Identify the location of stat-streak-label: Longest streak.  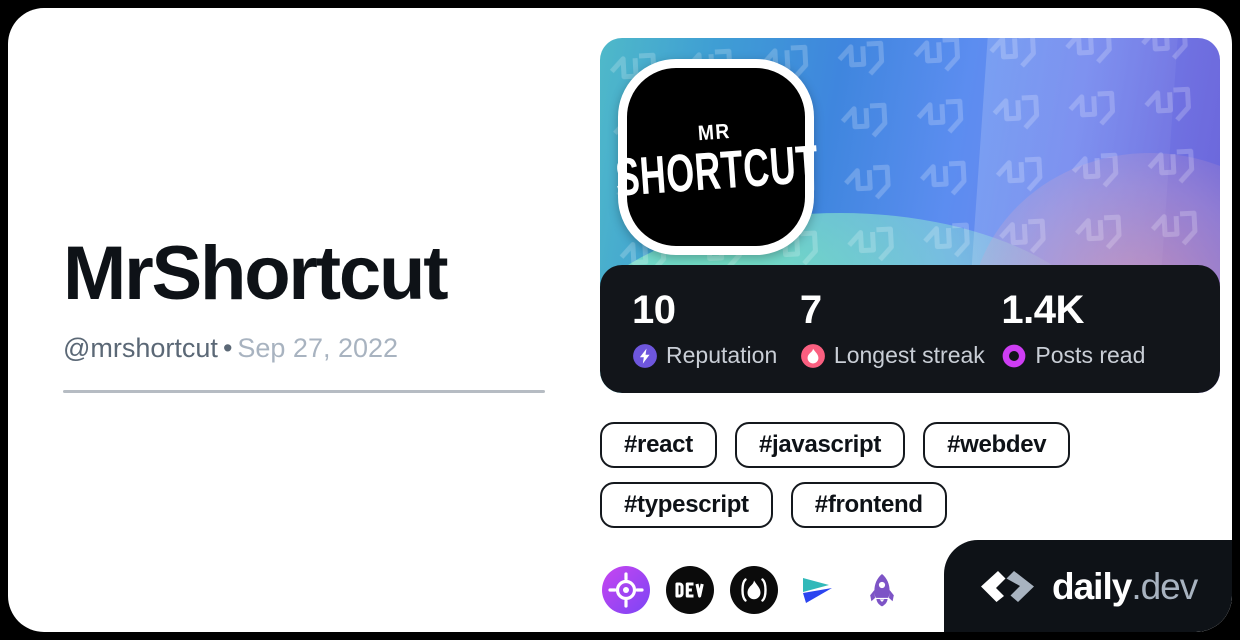
(909, 355).